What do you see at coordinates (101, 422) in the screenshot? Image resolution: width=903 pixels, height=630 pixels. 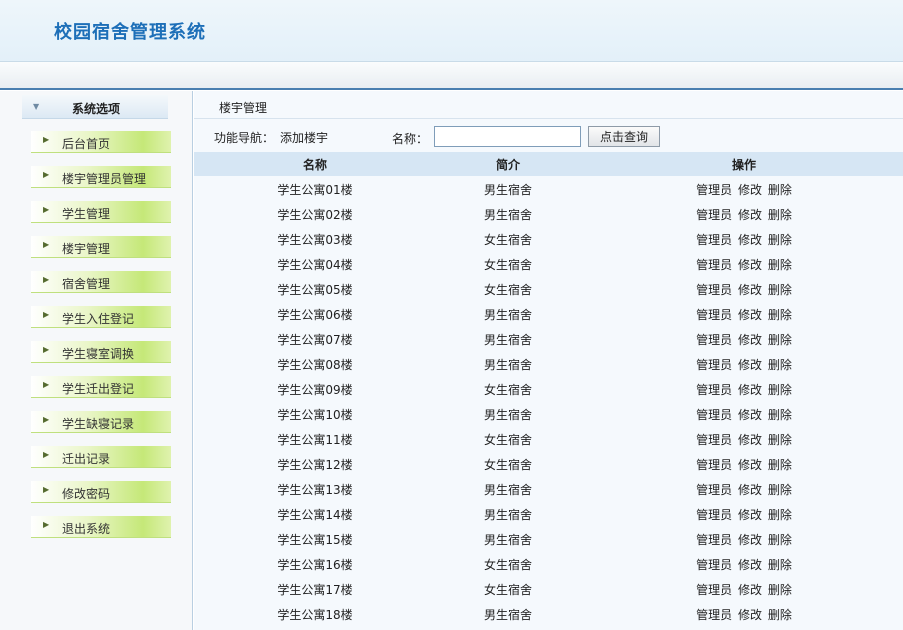 I see `sidebar-item: ▶ 学生缺寝记录` at bounding box center [101, 422].